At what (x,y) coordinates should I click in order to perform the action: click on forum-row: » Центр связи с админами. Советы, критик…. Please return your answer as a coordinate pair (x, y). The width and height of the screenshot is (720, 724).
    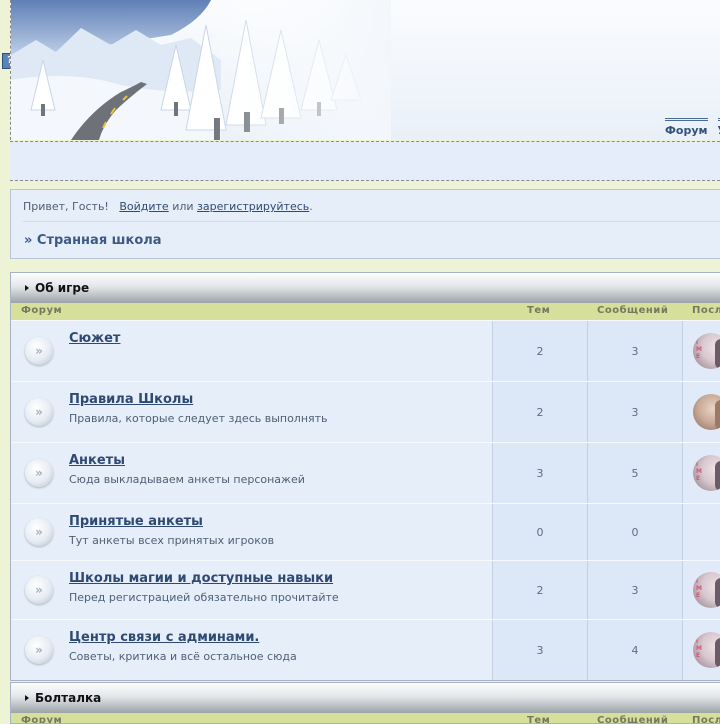
    Looking at the image, I should click on (365, 649).